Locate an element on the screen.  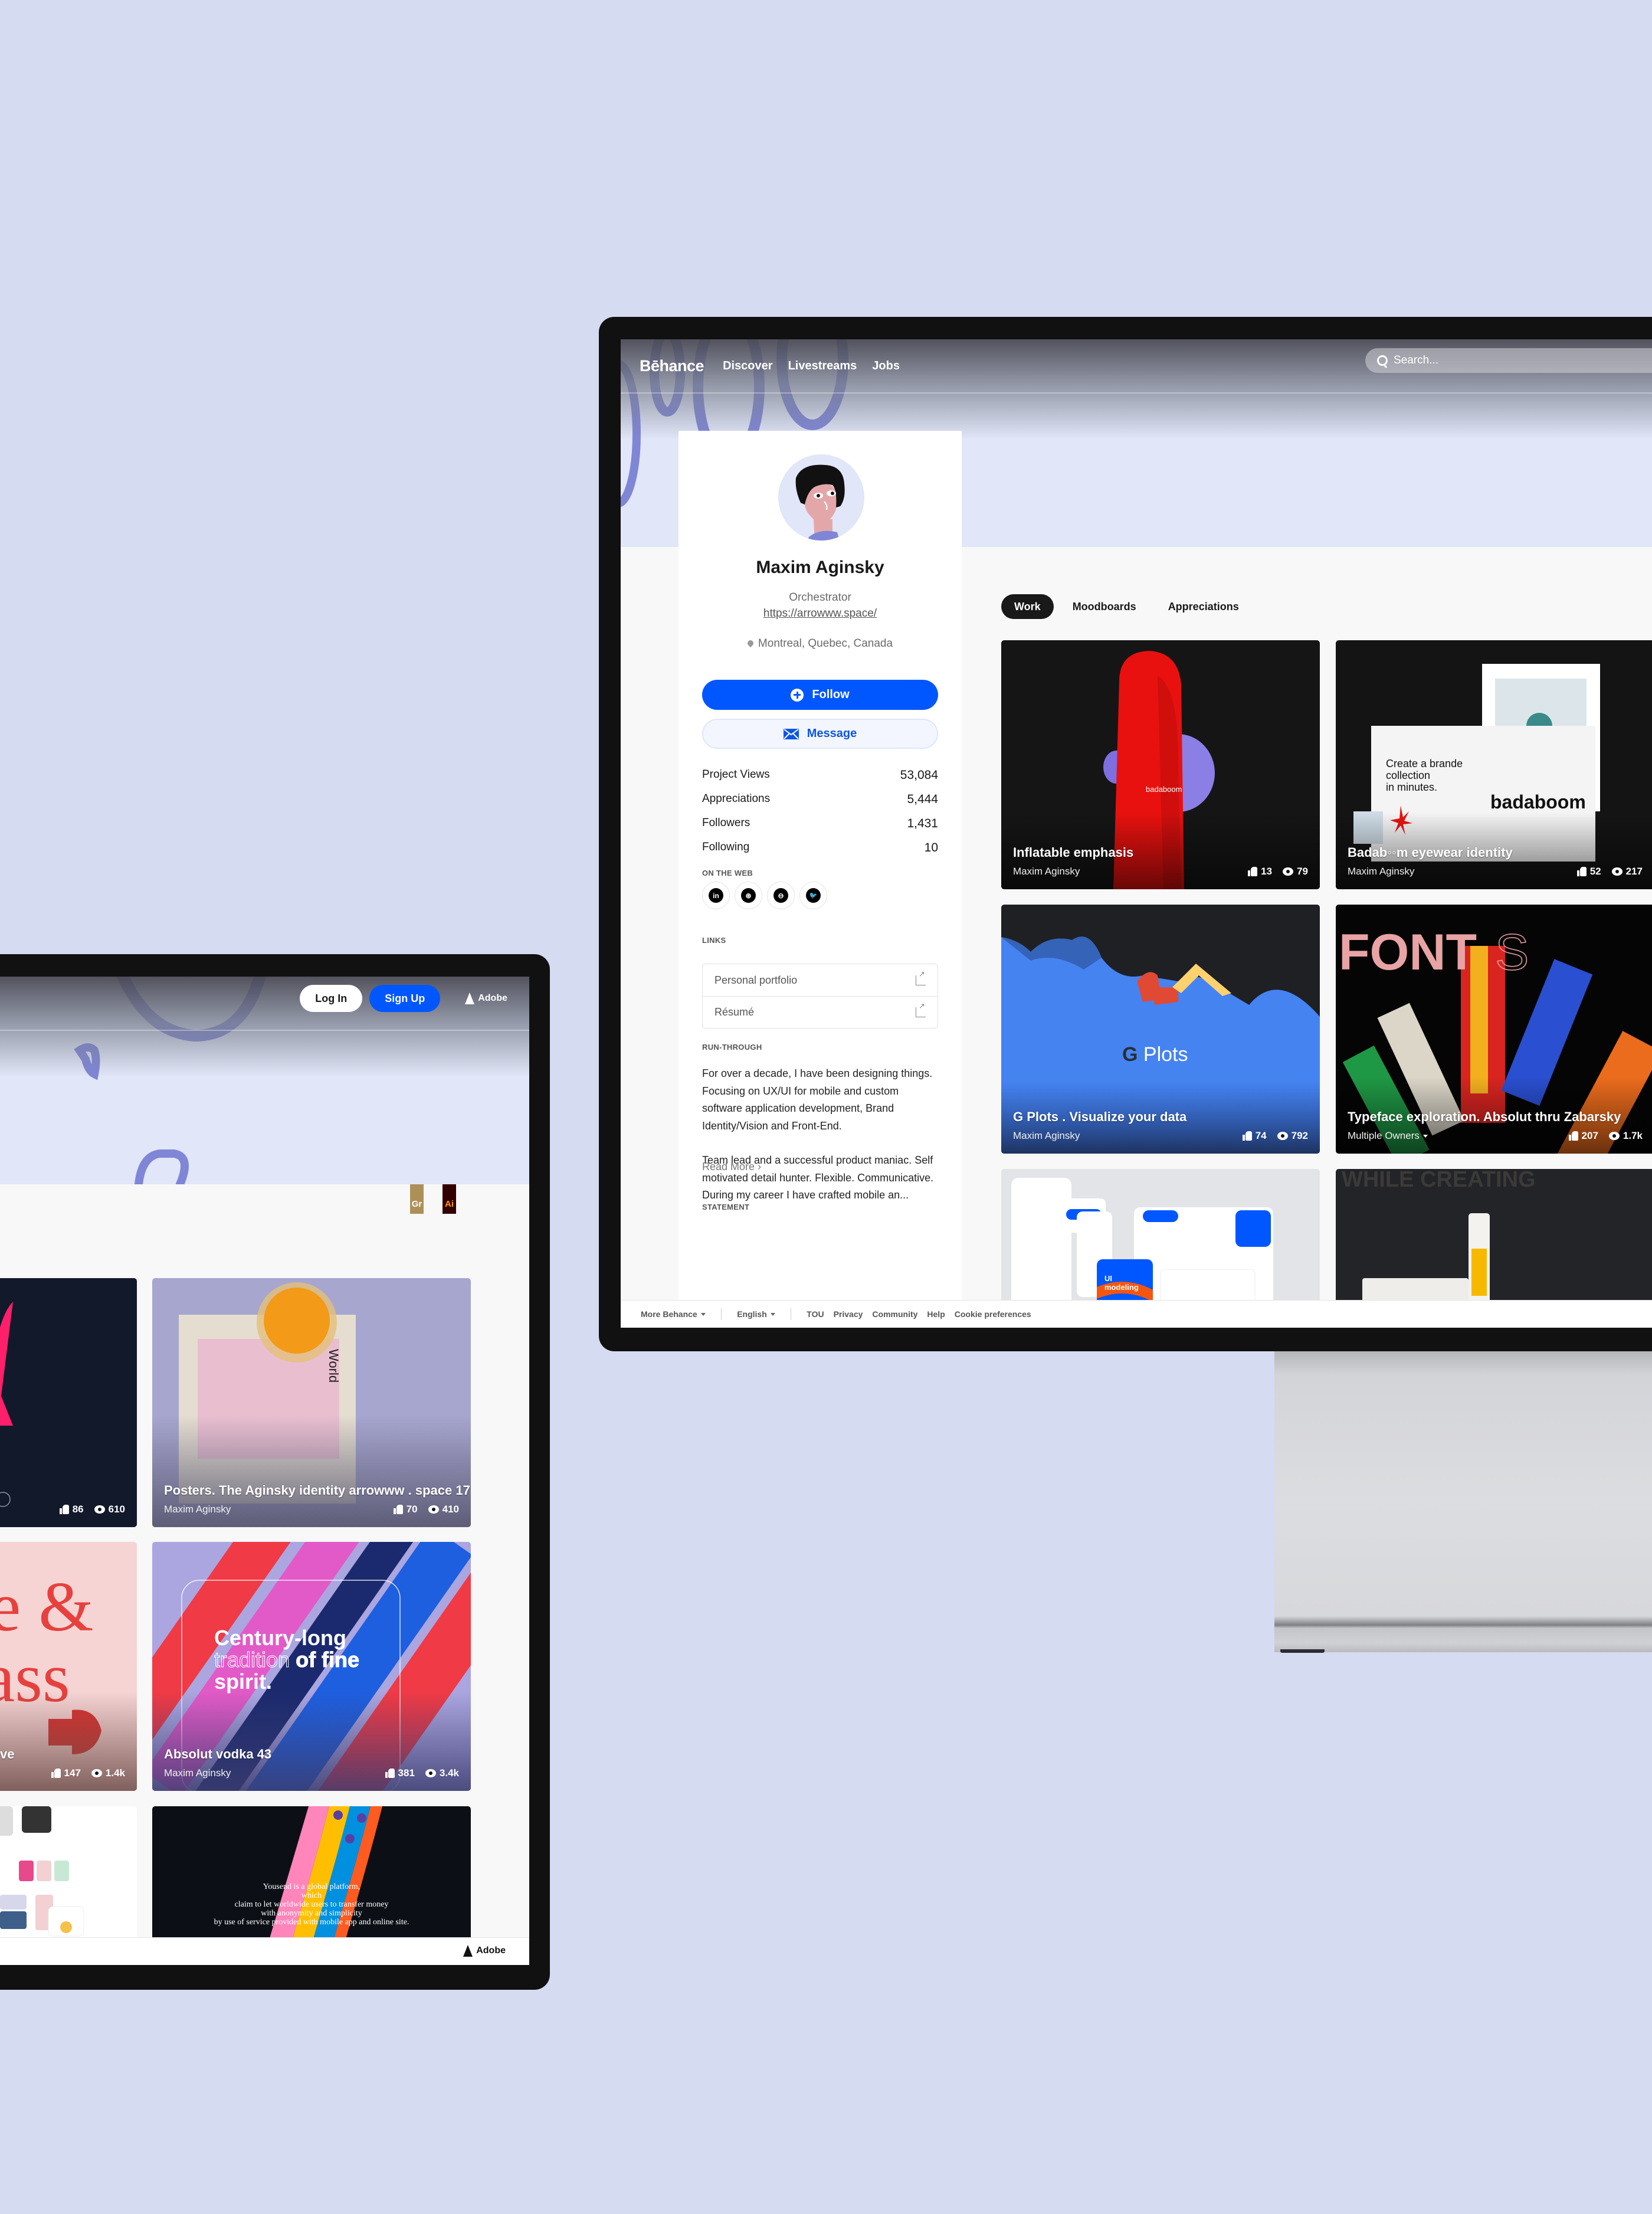
badge-gr: Gr is located at coordinates (417, 1199).